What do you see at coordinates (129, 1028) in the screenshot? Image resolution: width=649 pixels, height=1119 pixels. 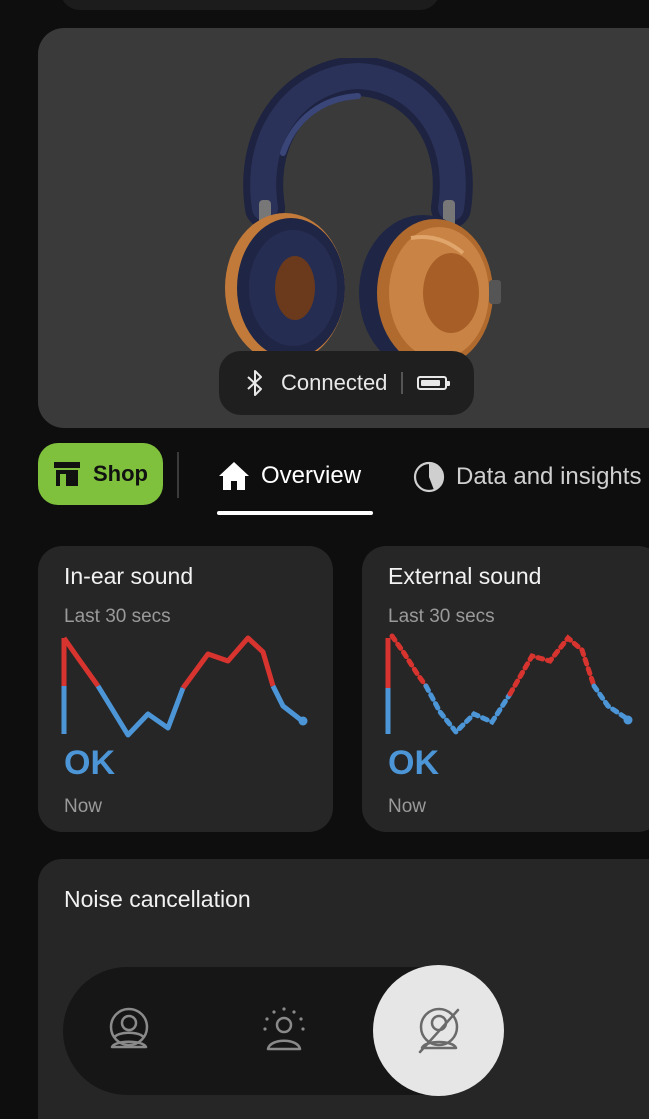 I see `off-icon` at bounding box center [129, 1028].